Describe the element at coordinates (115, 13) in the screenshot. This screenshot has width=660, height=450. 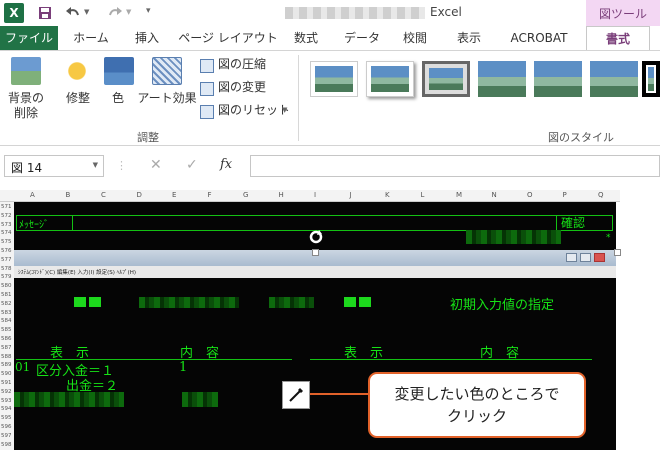
I see `redo-icon` at that location.